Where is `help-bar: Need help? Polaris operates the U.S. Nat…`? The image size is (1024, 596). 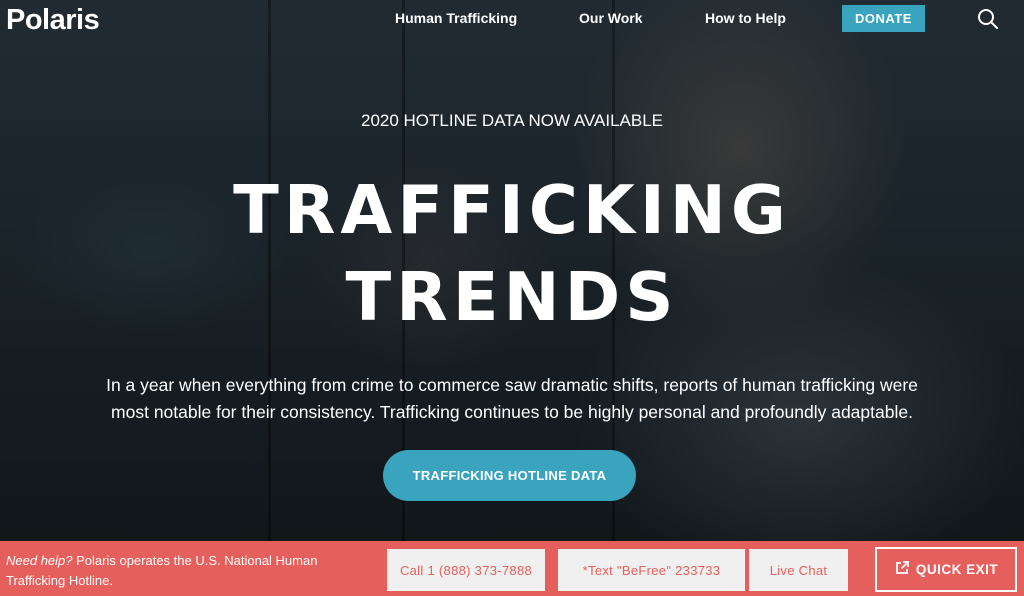
help-bar: Need help? Polaris operates the U.S. Nat… is located at coordinates (512, 568).